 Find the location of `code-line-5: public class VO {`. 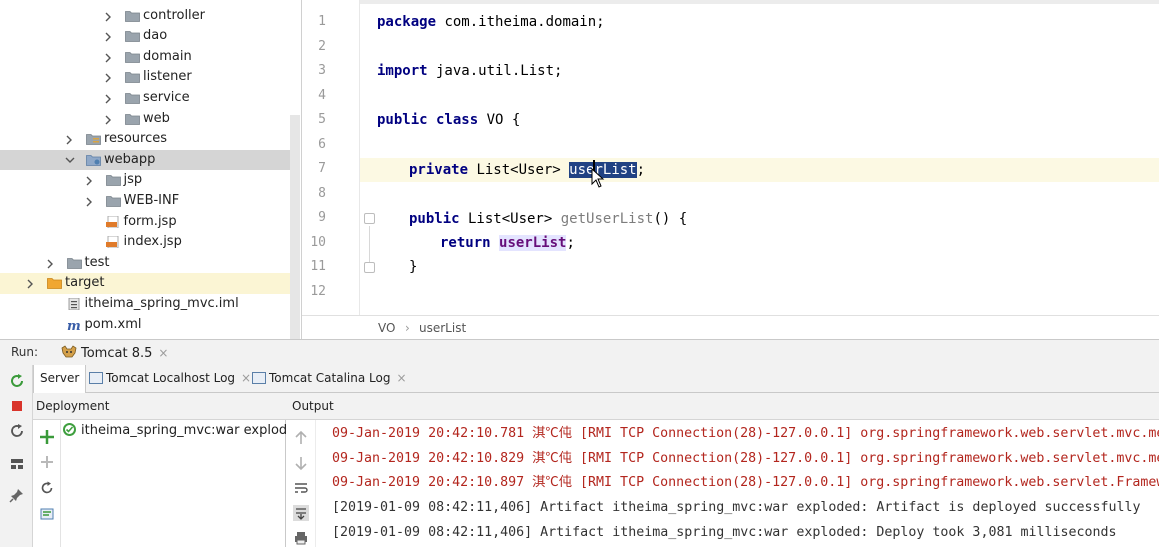

code-line-5: public class VO { is located at coordinates (448, 120).